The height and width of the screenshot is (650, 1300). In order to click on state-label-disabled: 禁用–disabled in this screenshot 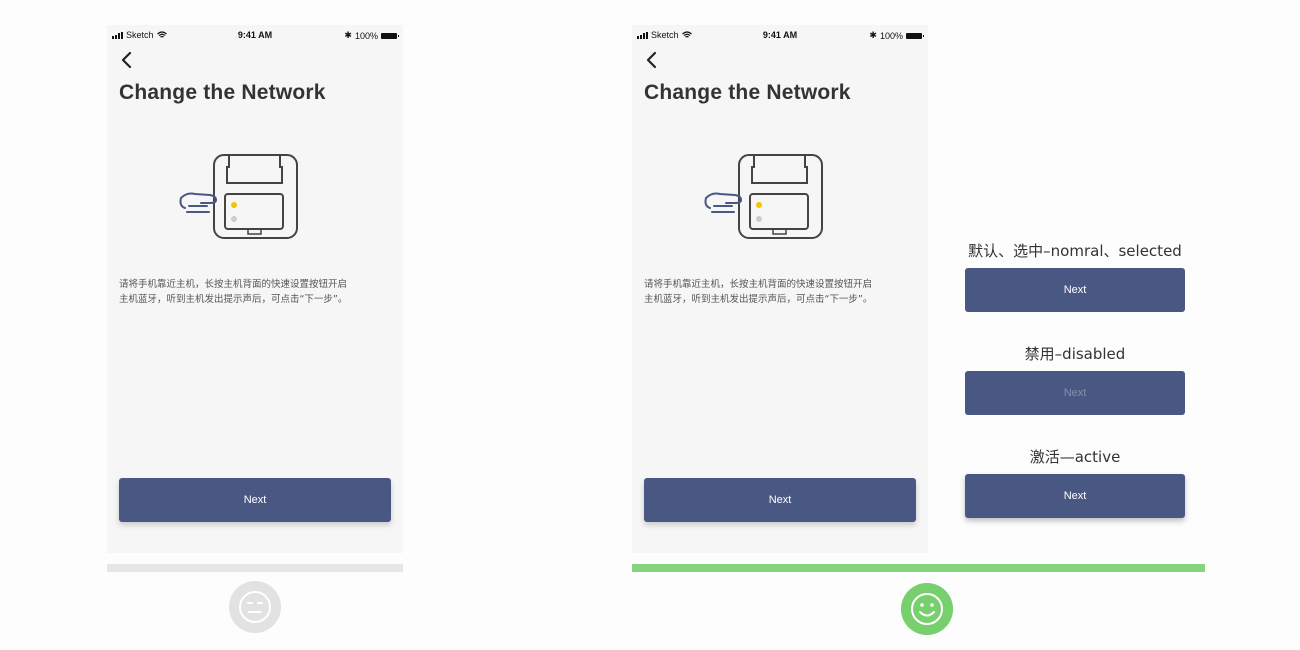, I will do `click(1075, 354)`.